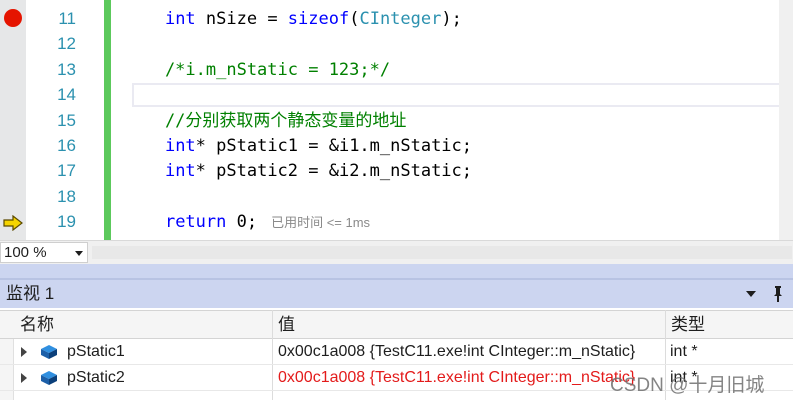  I want to click on column-header-value: 值, so click(468, 324).